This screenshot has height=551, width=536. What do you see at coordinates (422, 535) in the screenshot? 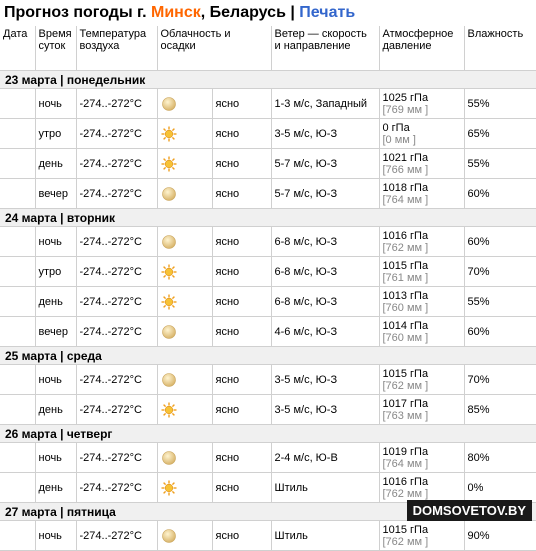
I see `pressure: 1015 гПа [762 мм ]` at bounding box center [422, 535].